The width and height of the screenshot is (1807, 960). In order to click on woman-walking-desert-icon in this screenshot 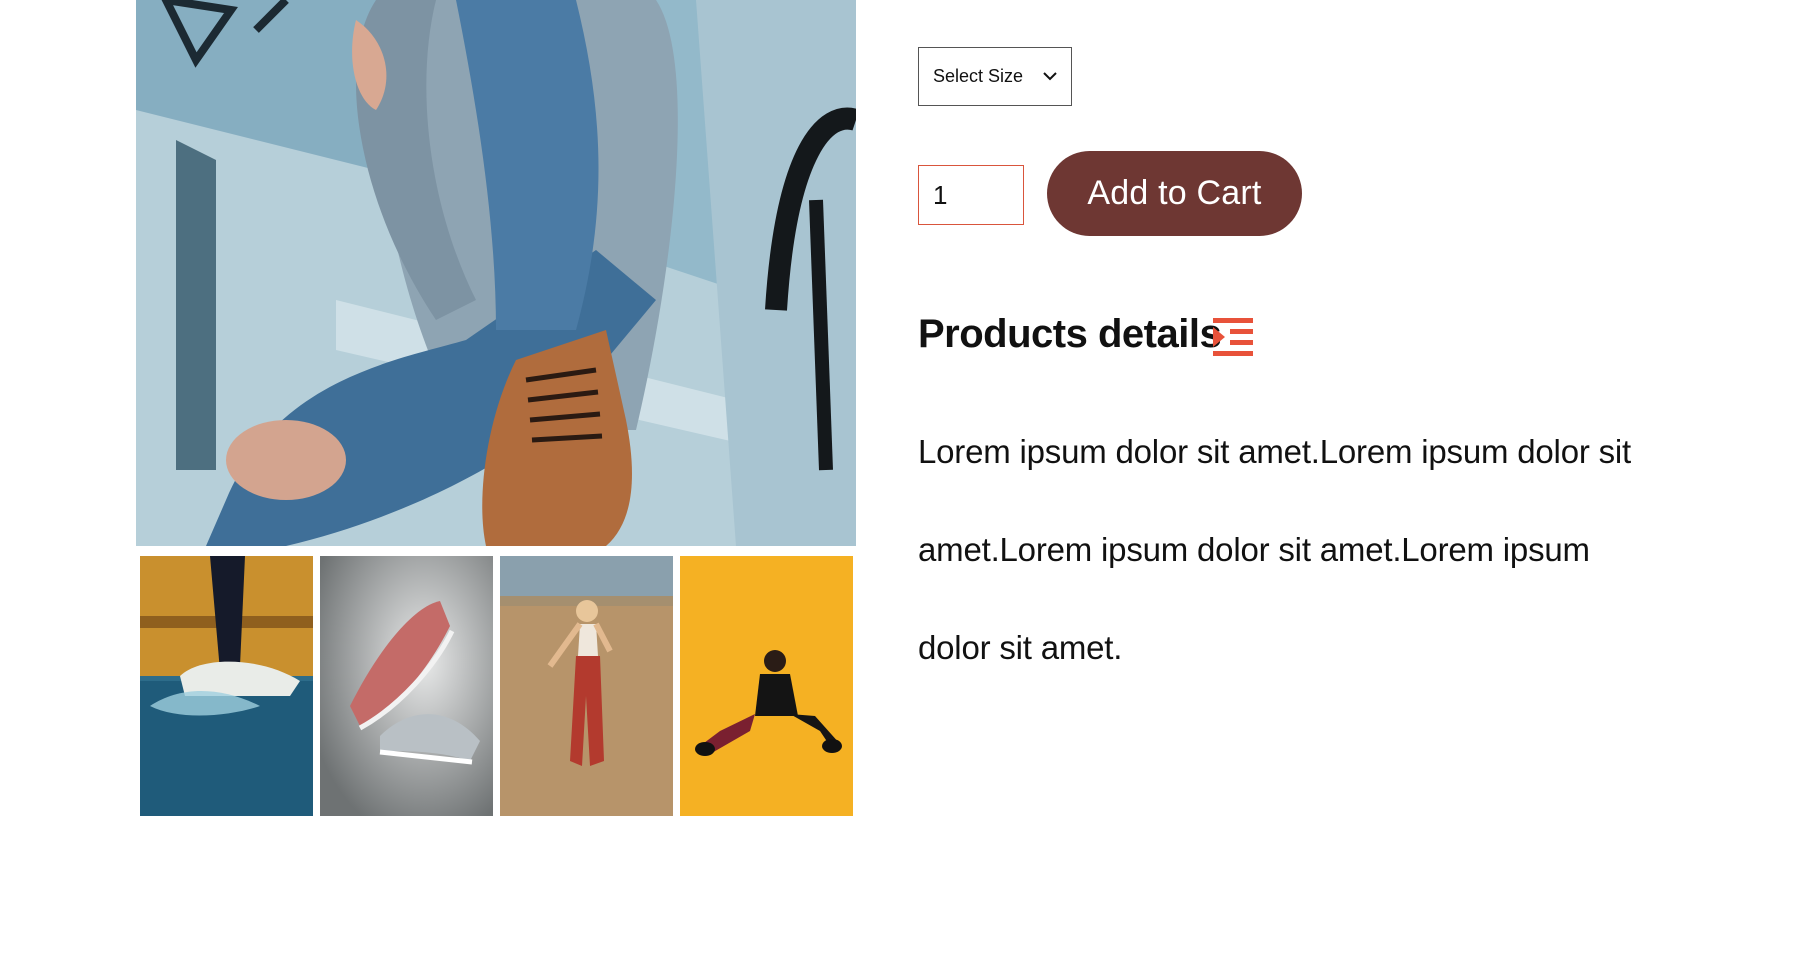, I will do `click(586, 686)`.